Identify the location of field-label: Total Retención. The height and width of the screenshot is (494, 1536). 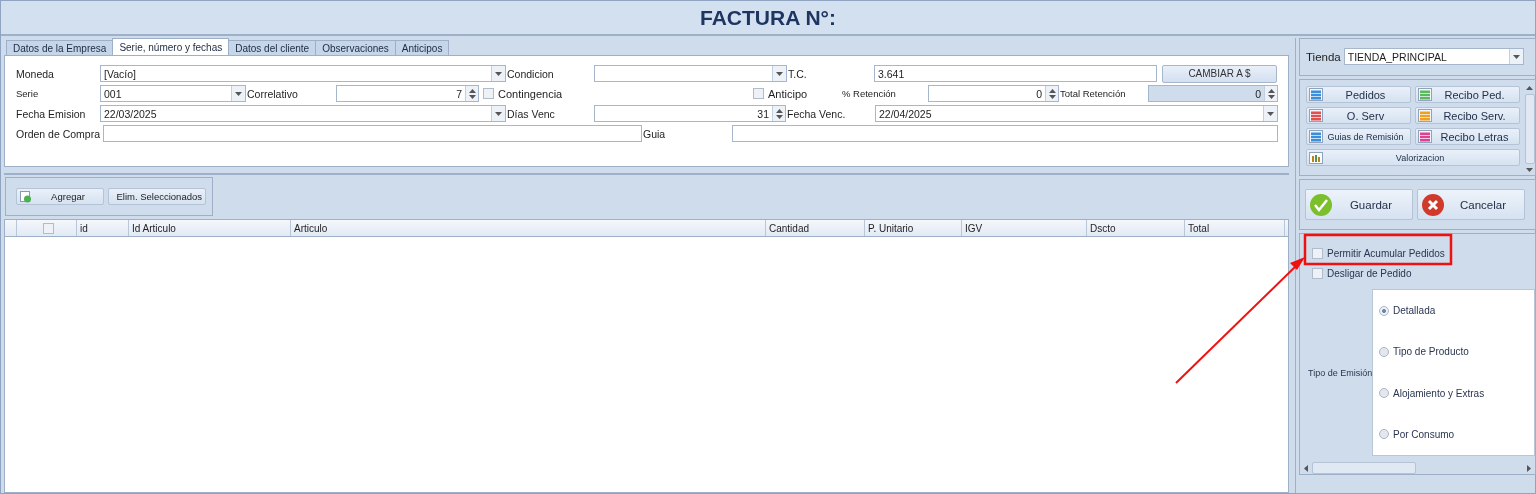
(1093, 93).